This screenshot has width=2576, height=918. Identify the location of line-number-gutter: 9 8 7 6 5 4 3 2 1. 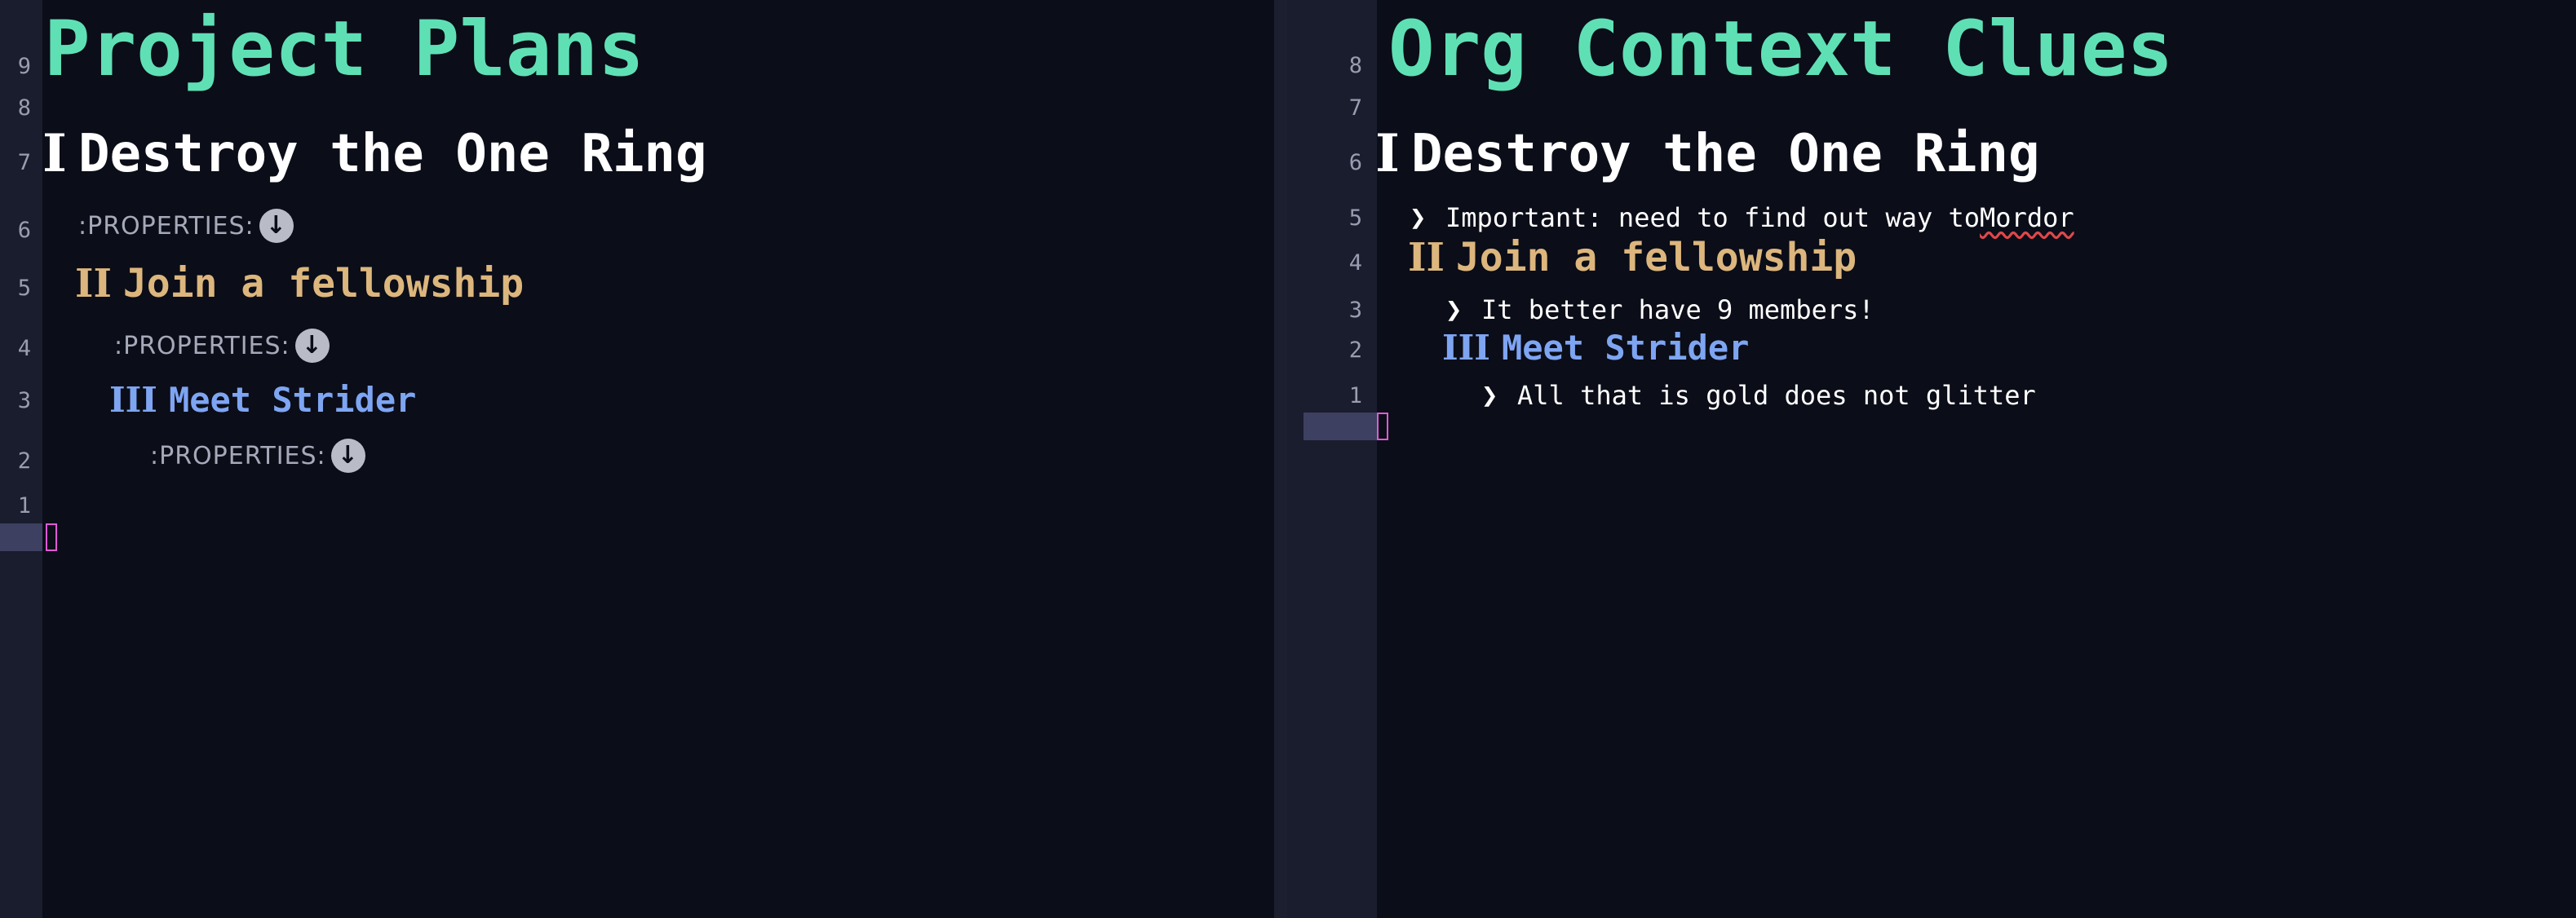
(21, 459).